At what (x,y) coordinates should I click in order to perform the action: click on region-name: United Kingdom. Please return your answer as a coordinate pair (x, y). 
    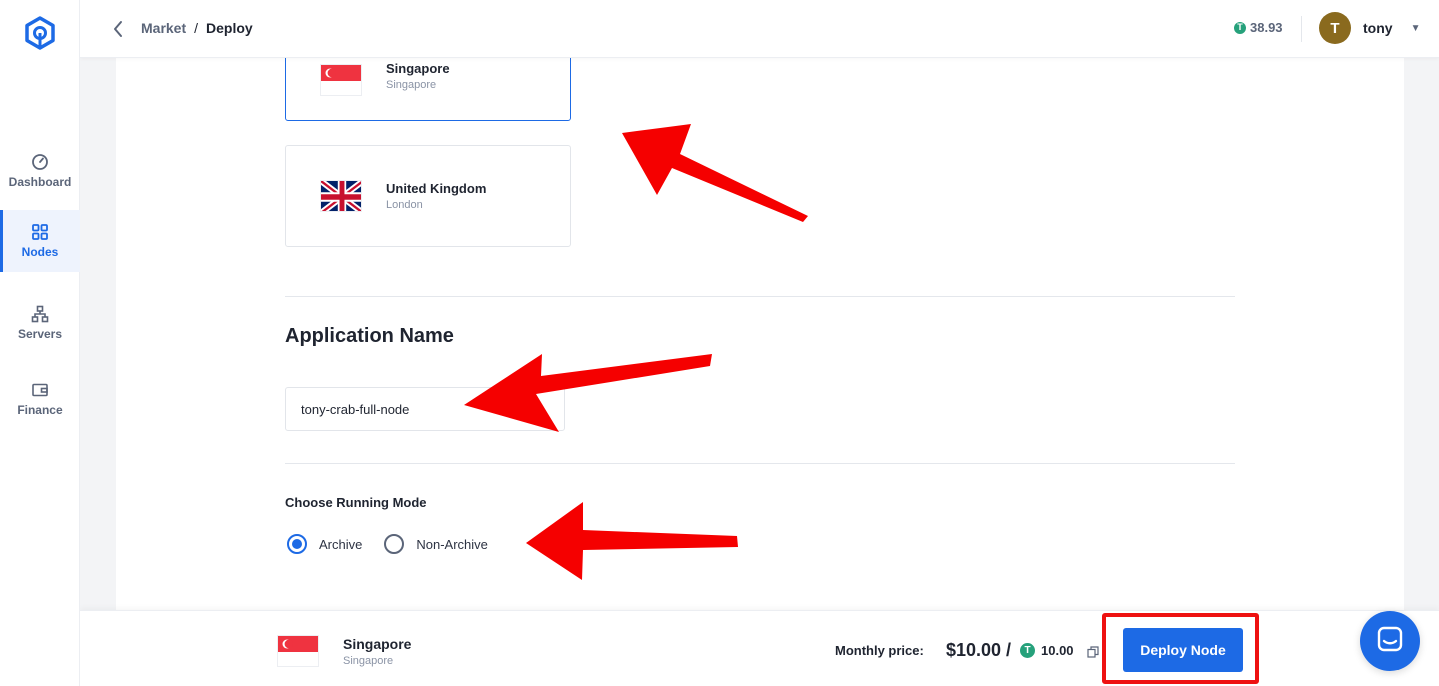
    Looking at the image, I should click on (436, 188).